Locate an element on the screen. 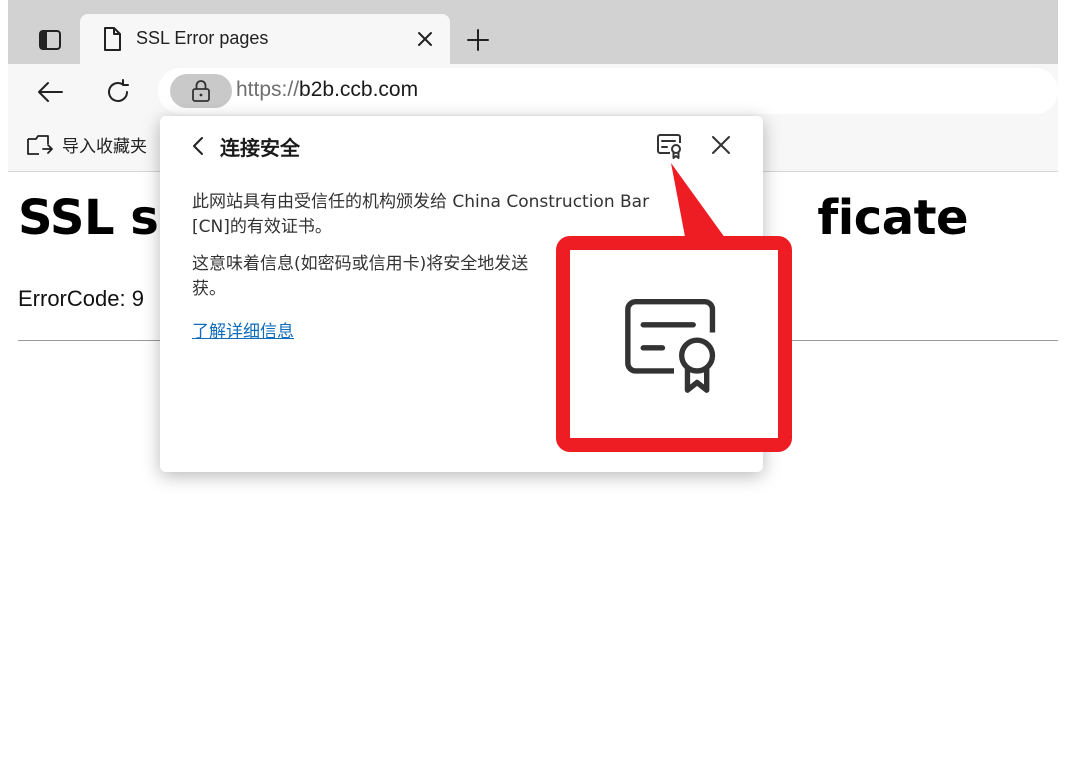 This screenshot has width=1080, height=764. import-favorites-icon is located at coordinates (40, 144).